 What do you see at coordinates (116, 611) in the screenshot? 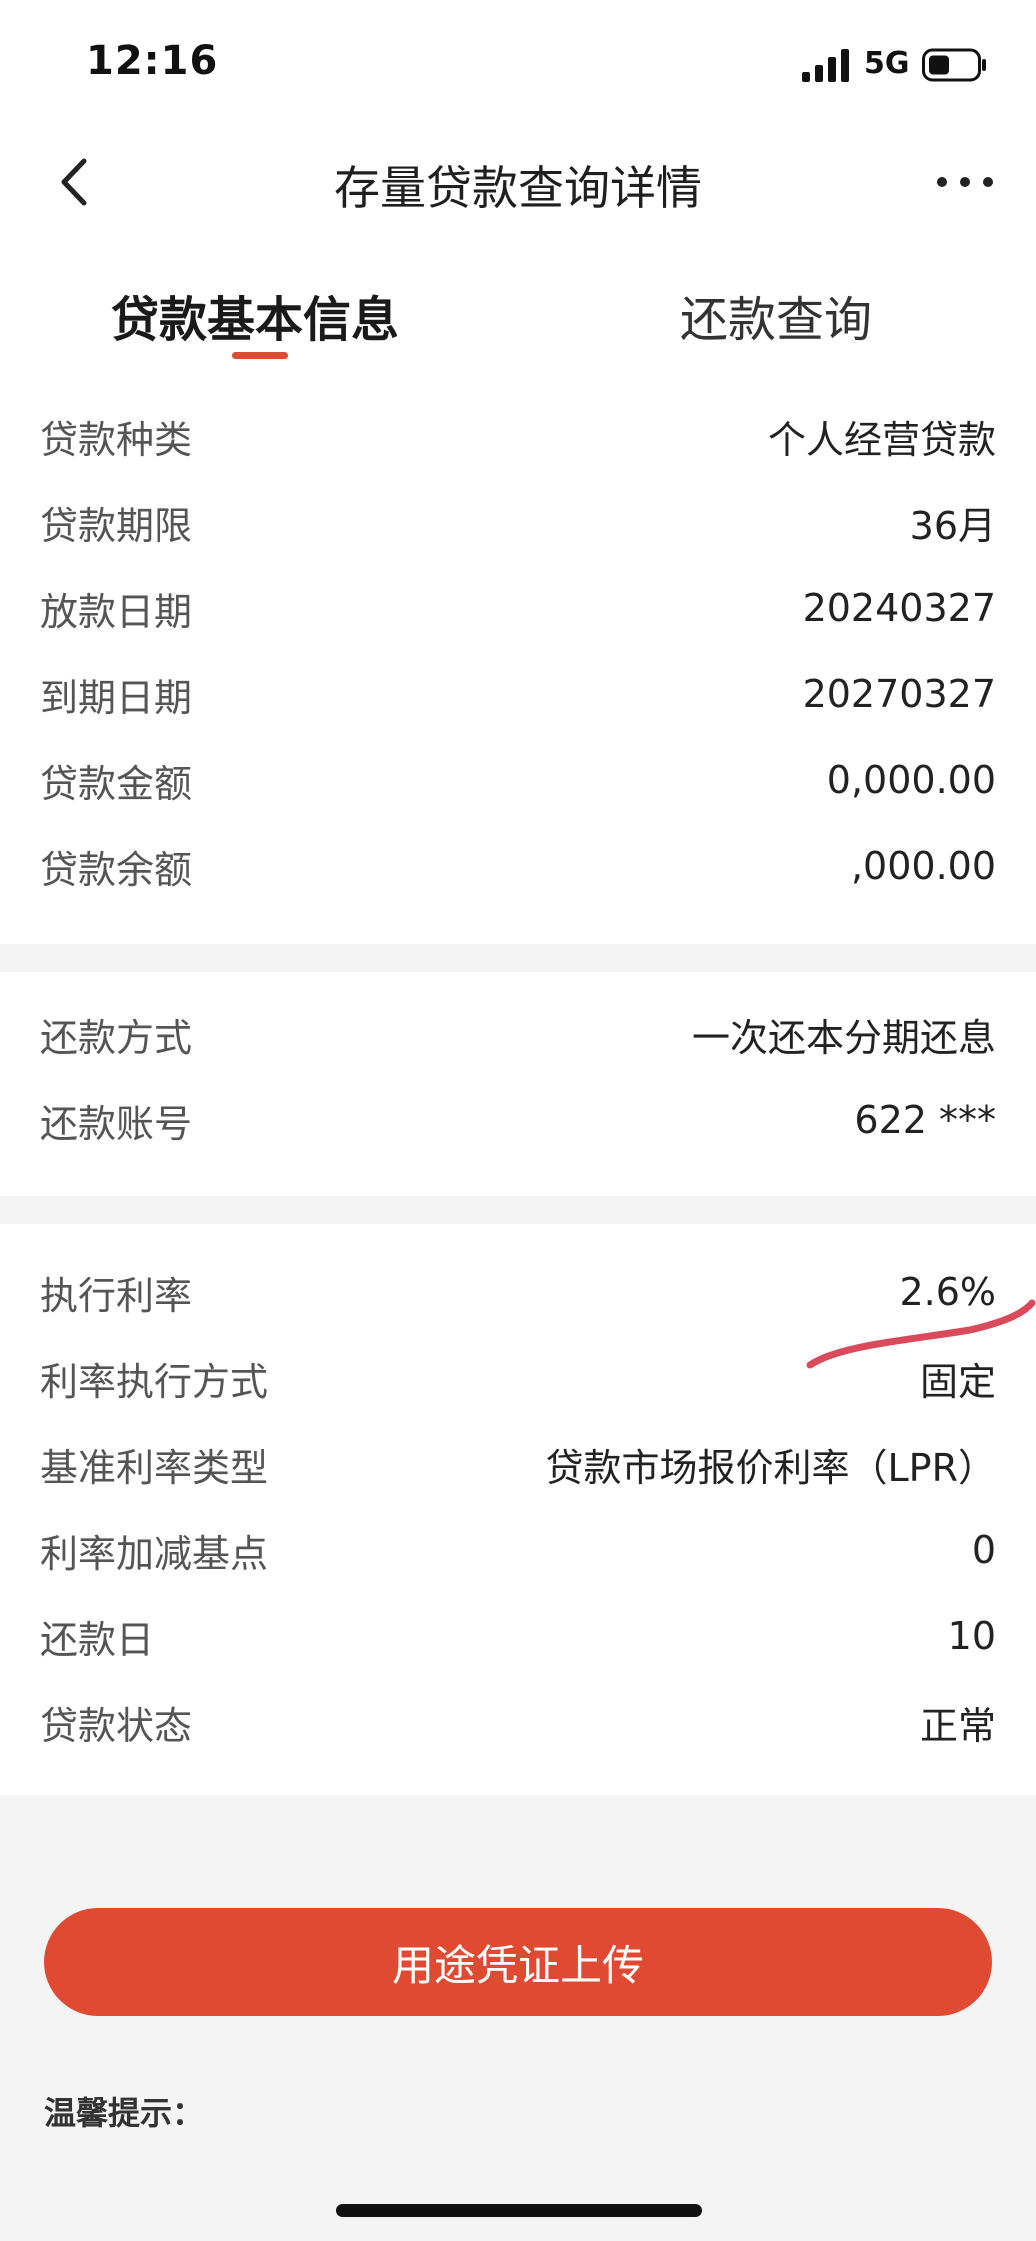
I see `row-label: 放款日期` at bounding box center [116, 611].